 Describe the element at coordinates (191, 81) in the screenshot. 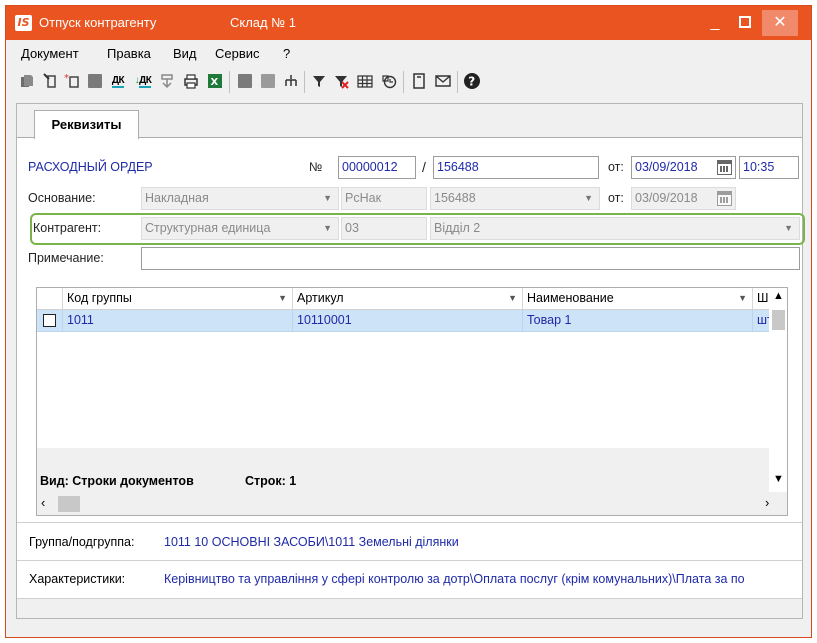

I see `print-icon` at that location.